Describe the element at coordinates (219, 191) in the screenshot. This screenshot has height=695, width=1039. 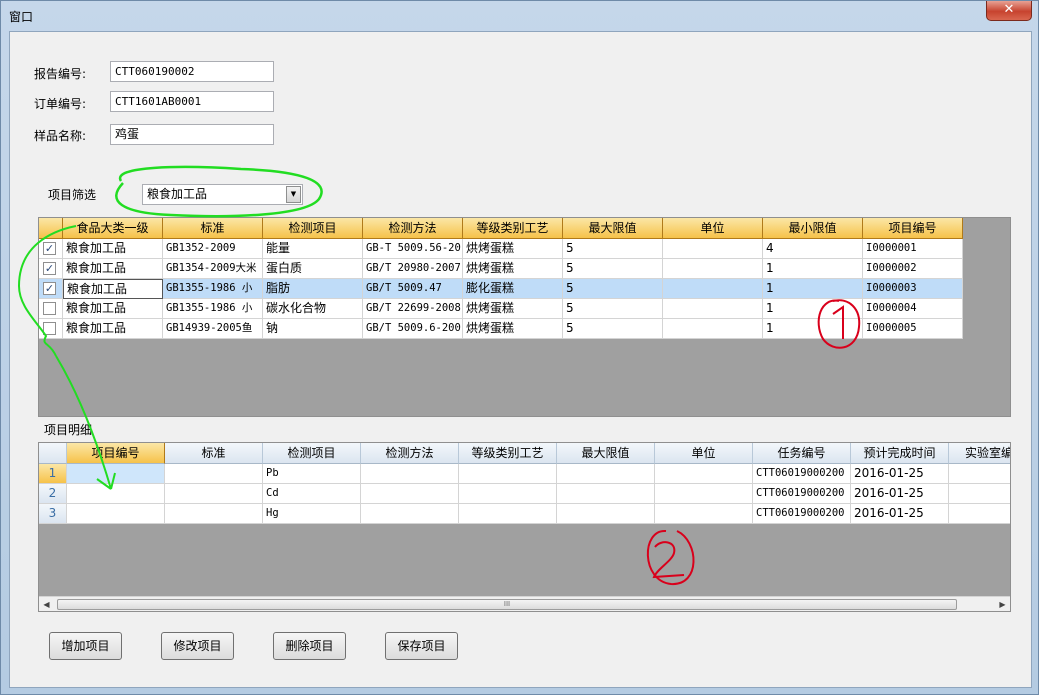
I see `green-highlight-ellipse` at that location.